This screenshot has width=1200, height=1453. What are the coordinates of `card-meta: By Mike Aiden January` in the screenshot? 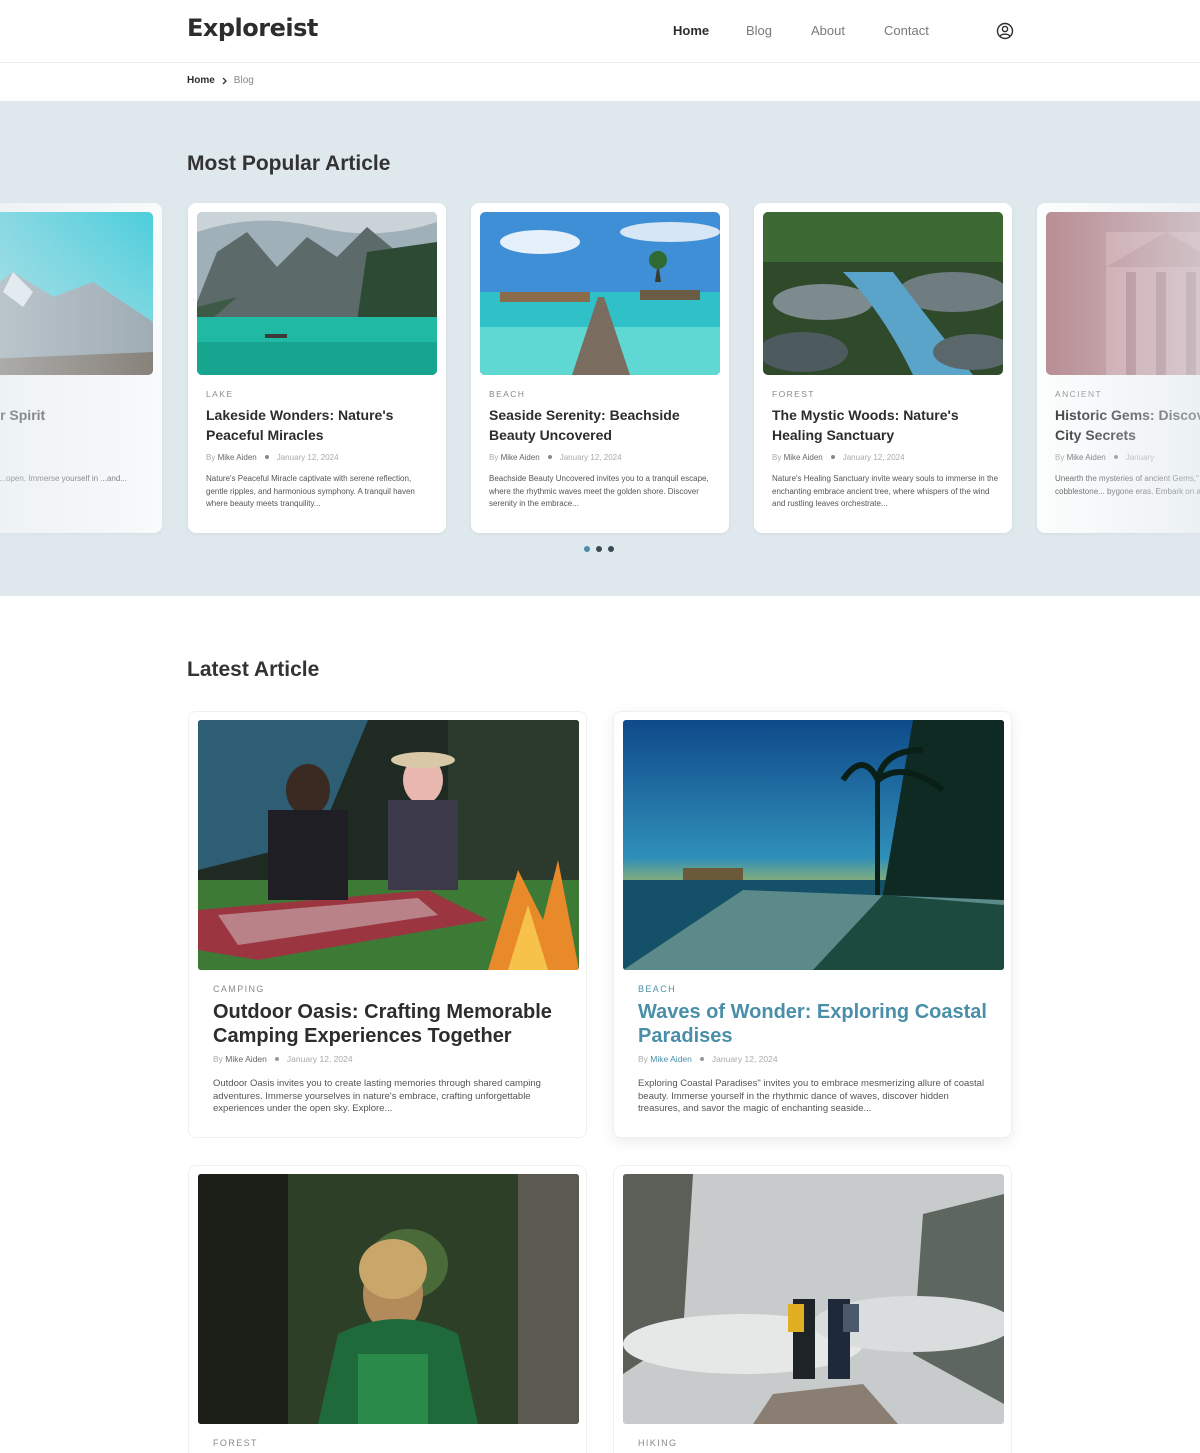 It's located at (1105, 457).